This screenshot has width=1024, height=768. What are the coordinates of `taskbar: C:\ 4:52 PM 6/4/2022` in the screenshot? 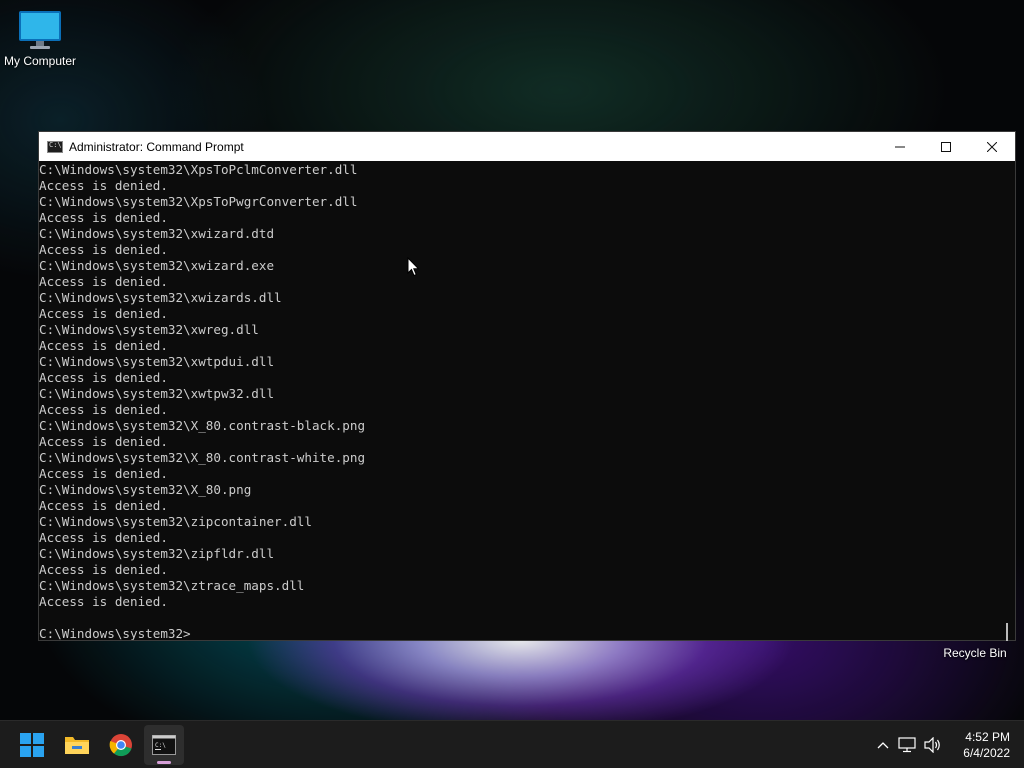 It's located at (512, 744).